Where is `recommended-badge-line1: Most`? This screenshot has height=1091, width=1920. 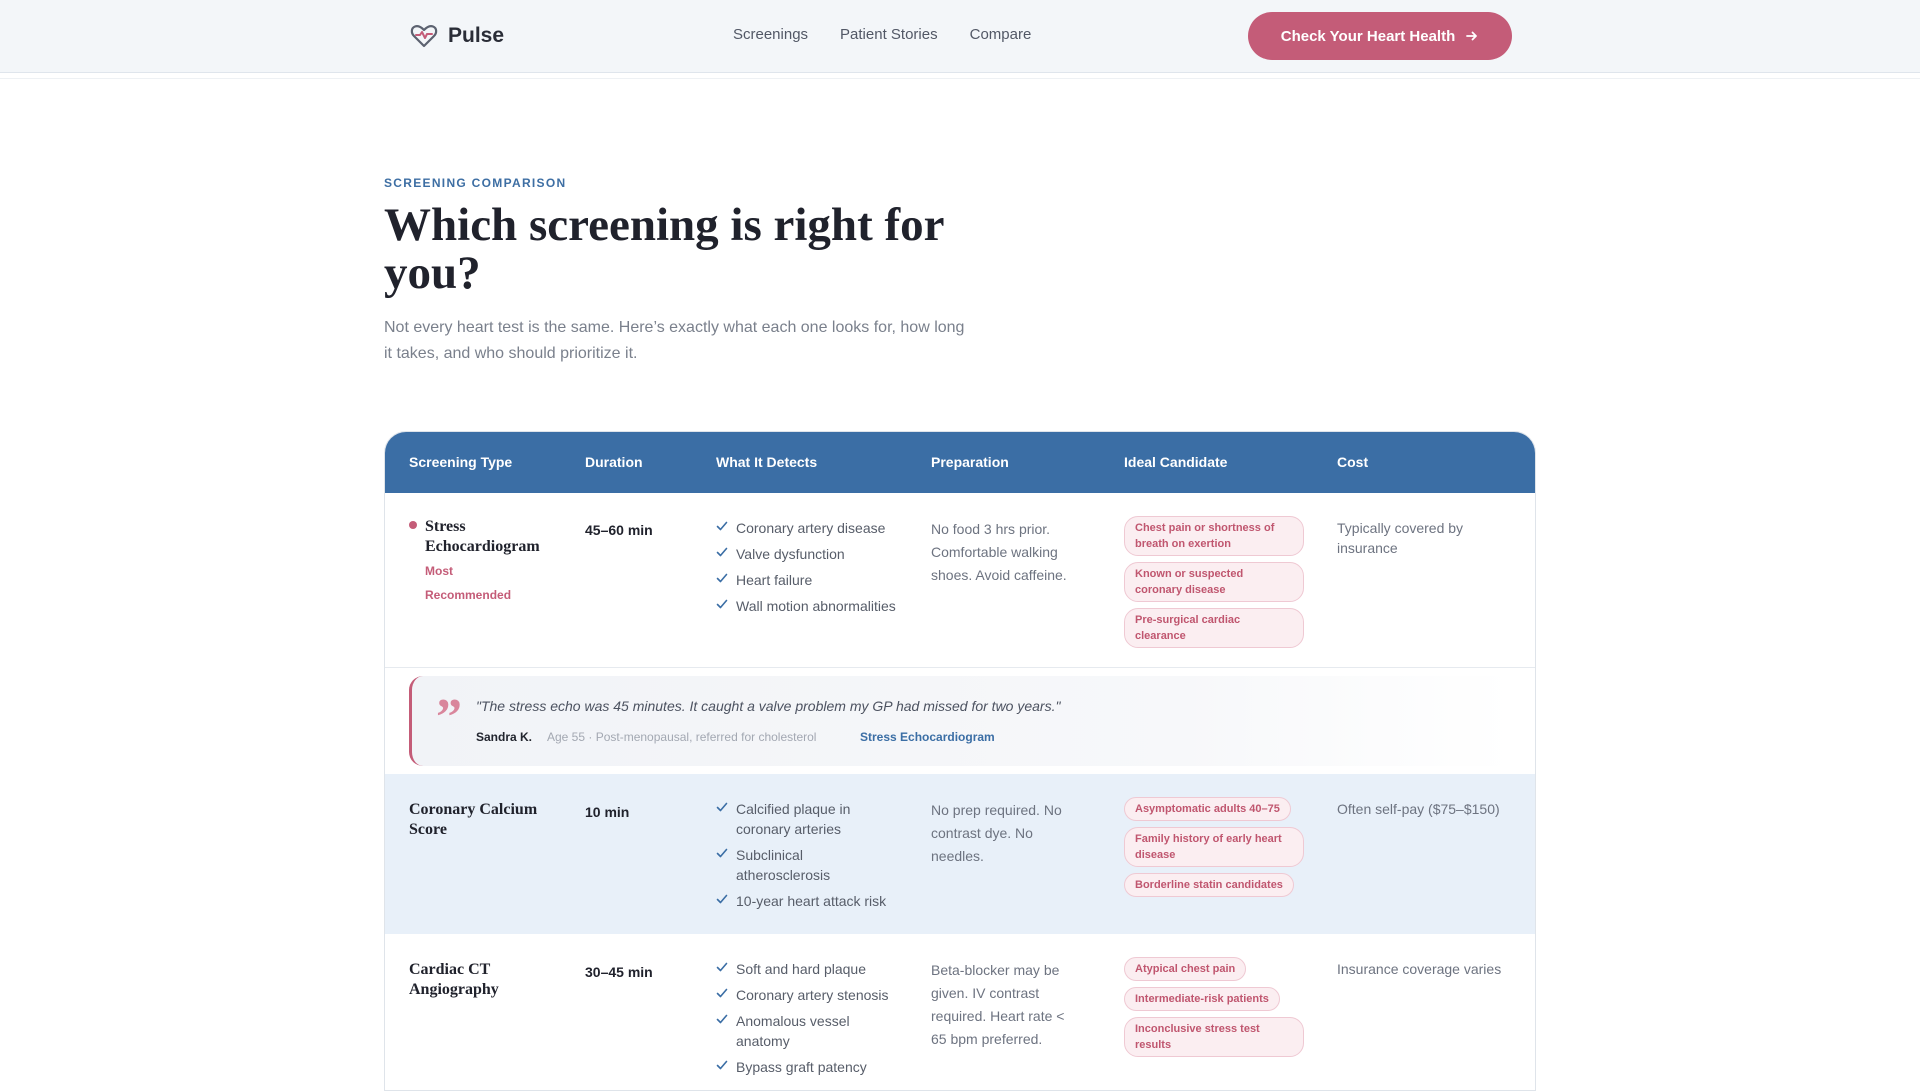 recommended-badge-line1: Most is located at coordinates (439, 571).